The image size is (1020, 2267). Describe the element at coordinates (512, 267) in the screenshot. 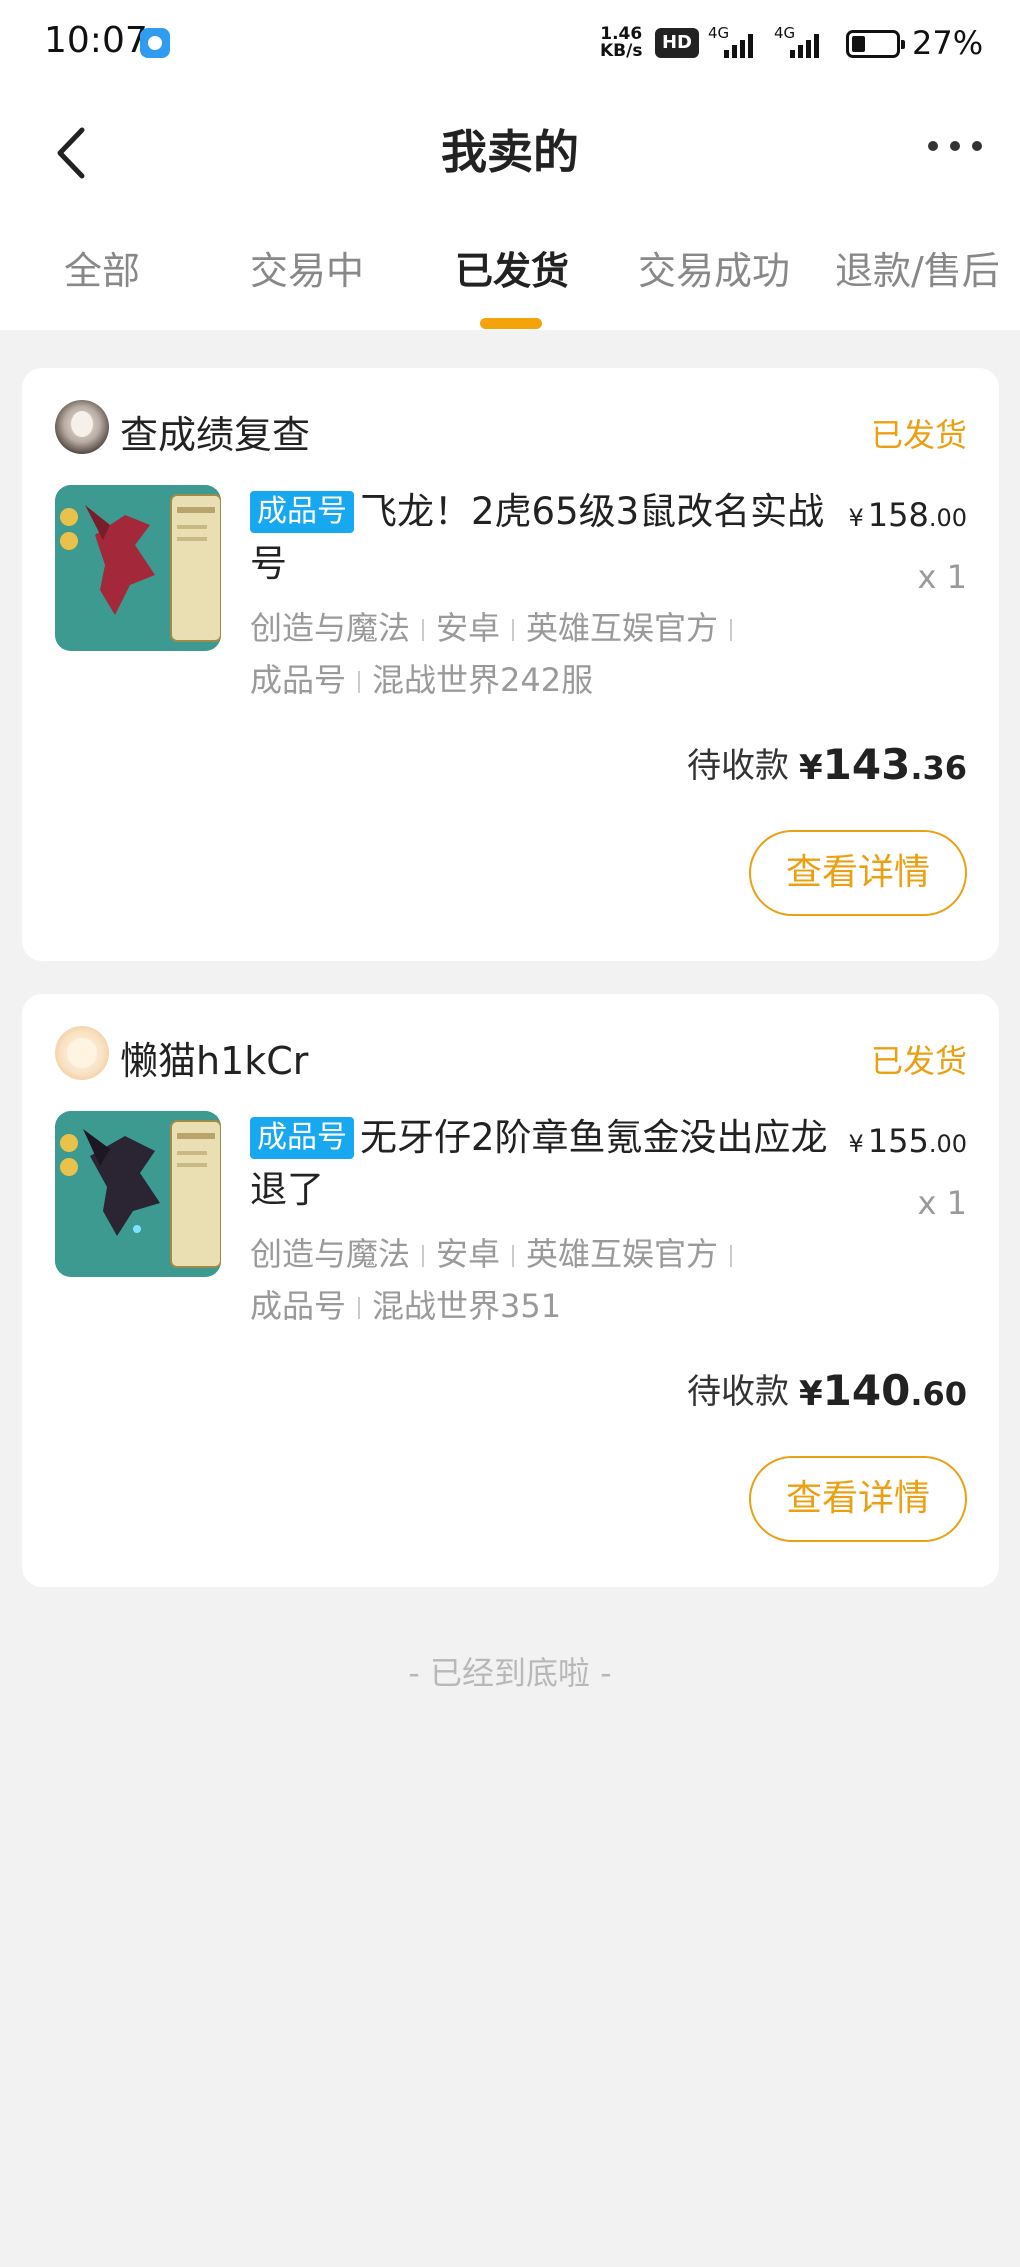

I see `tab-shipped: 已发货` at that location.